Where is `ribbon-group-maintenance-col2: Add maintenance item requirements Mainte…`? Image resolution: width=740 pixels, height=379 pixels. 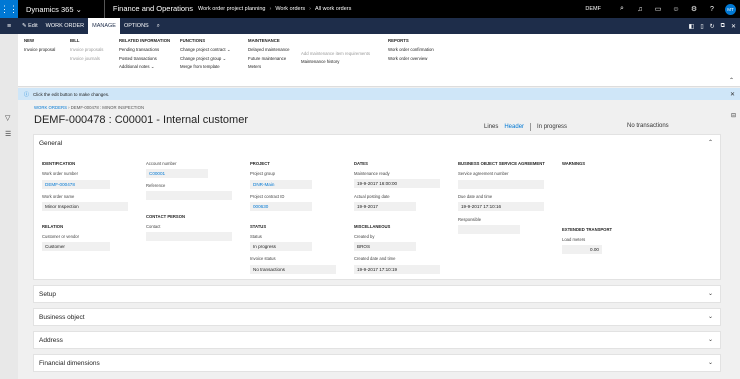
ribbon-group-maintenance-col2: Add maintenance item requirements Mainte… is located at coordinates (335, 58).